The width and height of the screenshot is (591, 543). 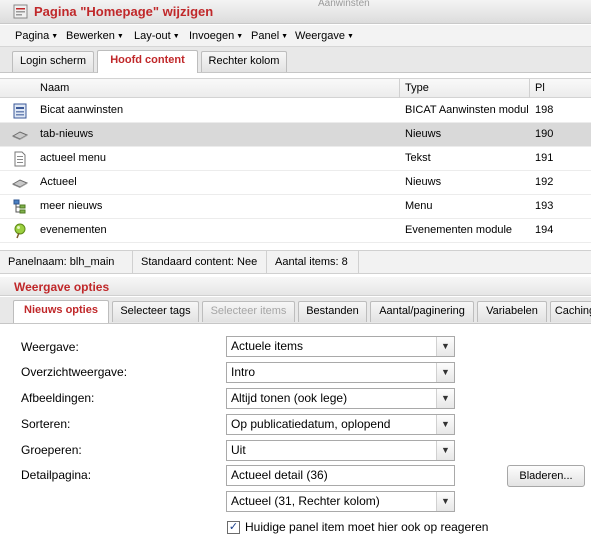 What do you see at coordinates (295, 286) in the screenshot?
I see `weergave-opties-header: Weergave opties` at bounding box center [295, 286].